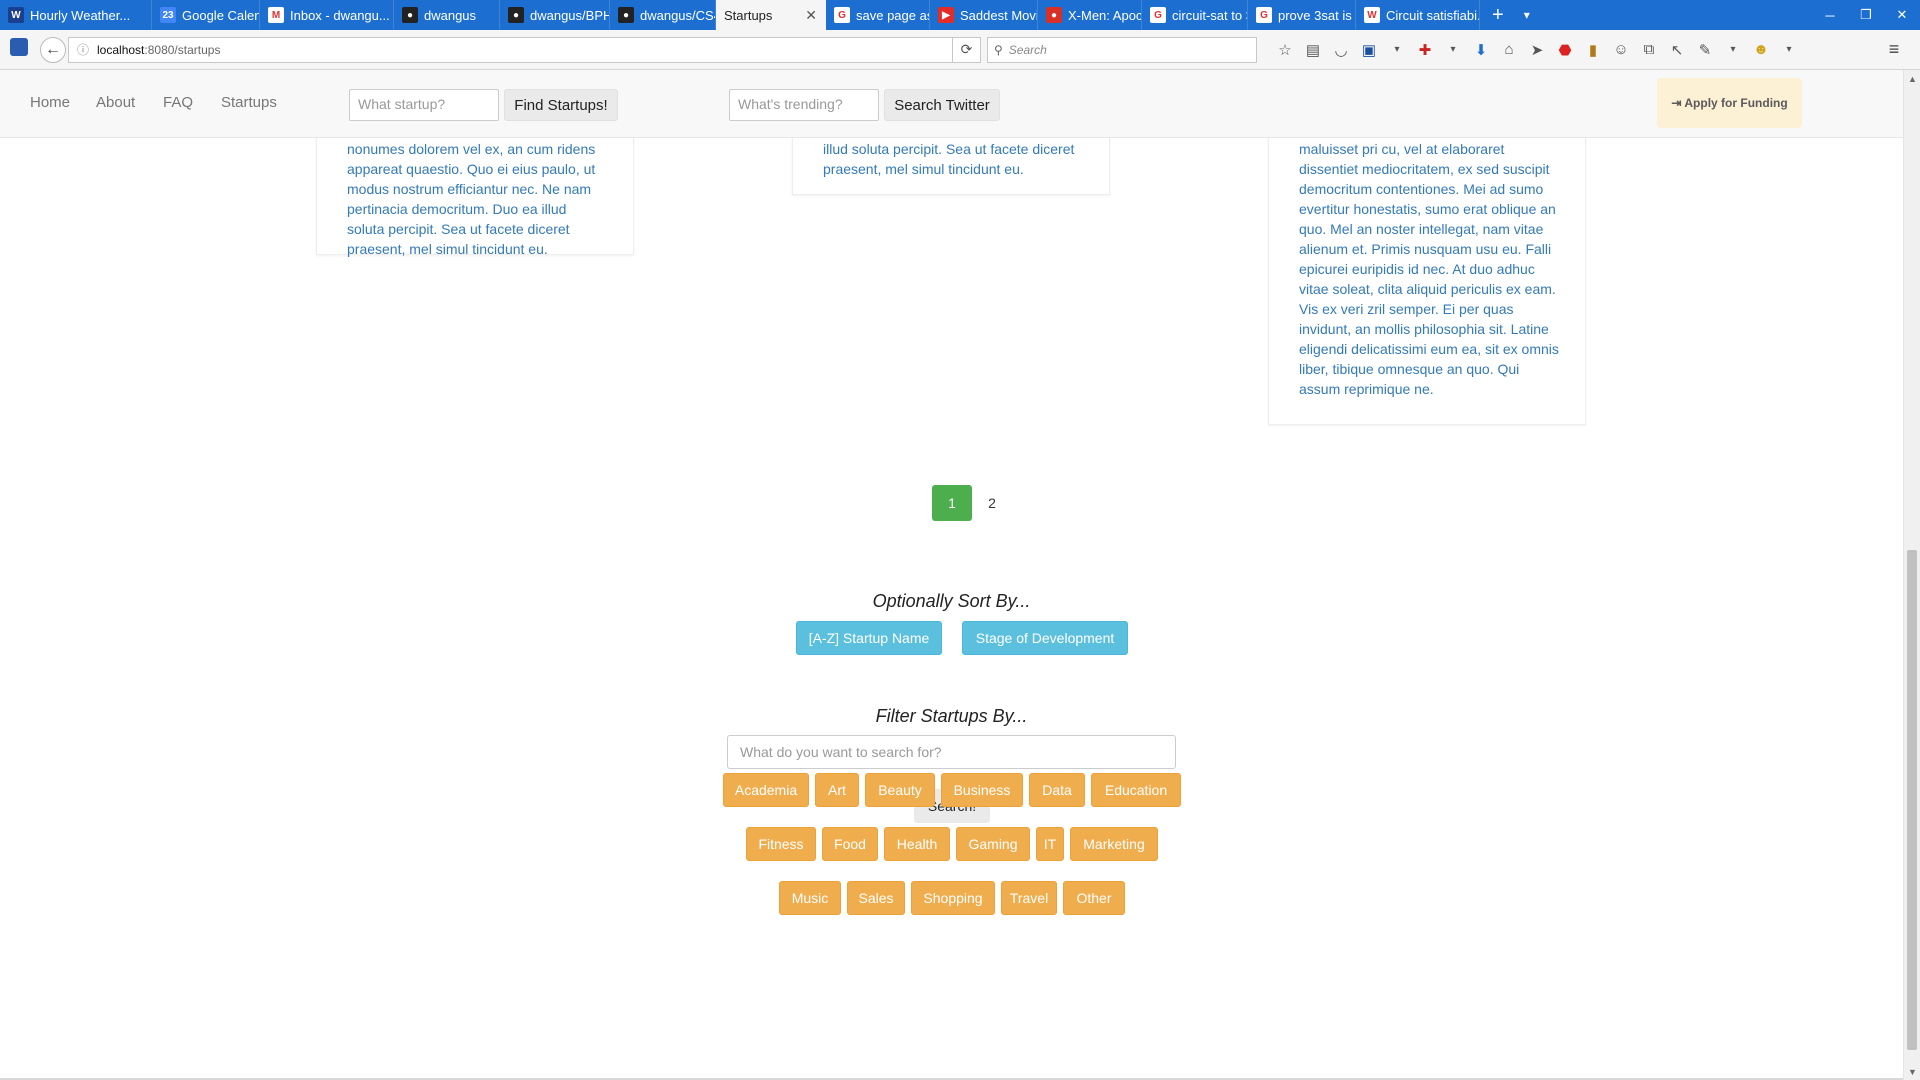  What do you see at coordinates (53, 49) in the screenshot?
I see `back-button: ←` at bounding box center [53, 49].